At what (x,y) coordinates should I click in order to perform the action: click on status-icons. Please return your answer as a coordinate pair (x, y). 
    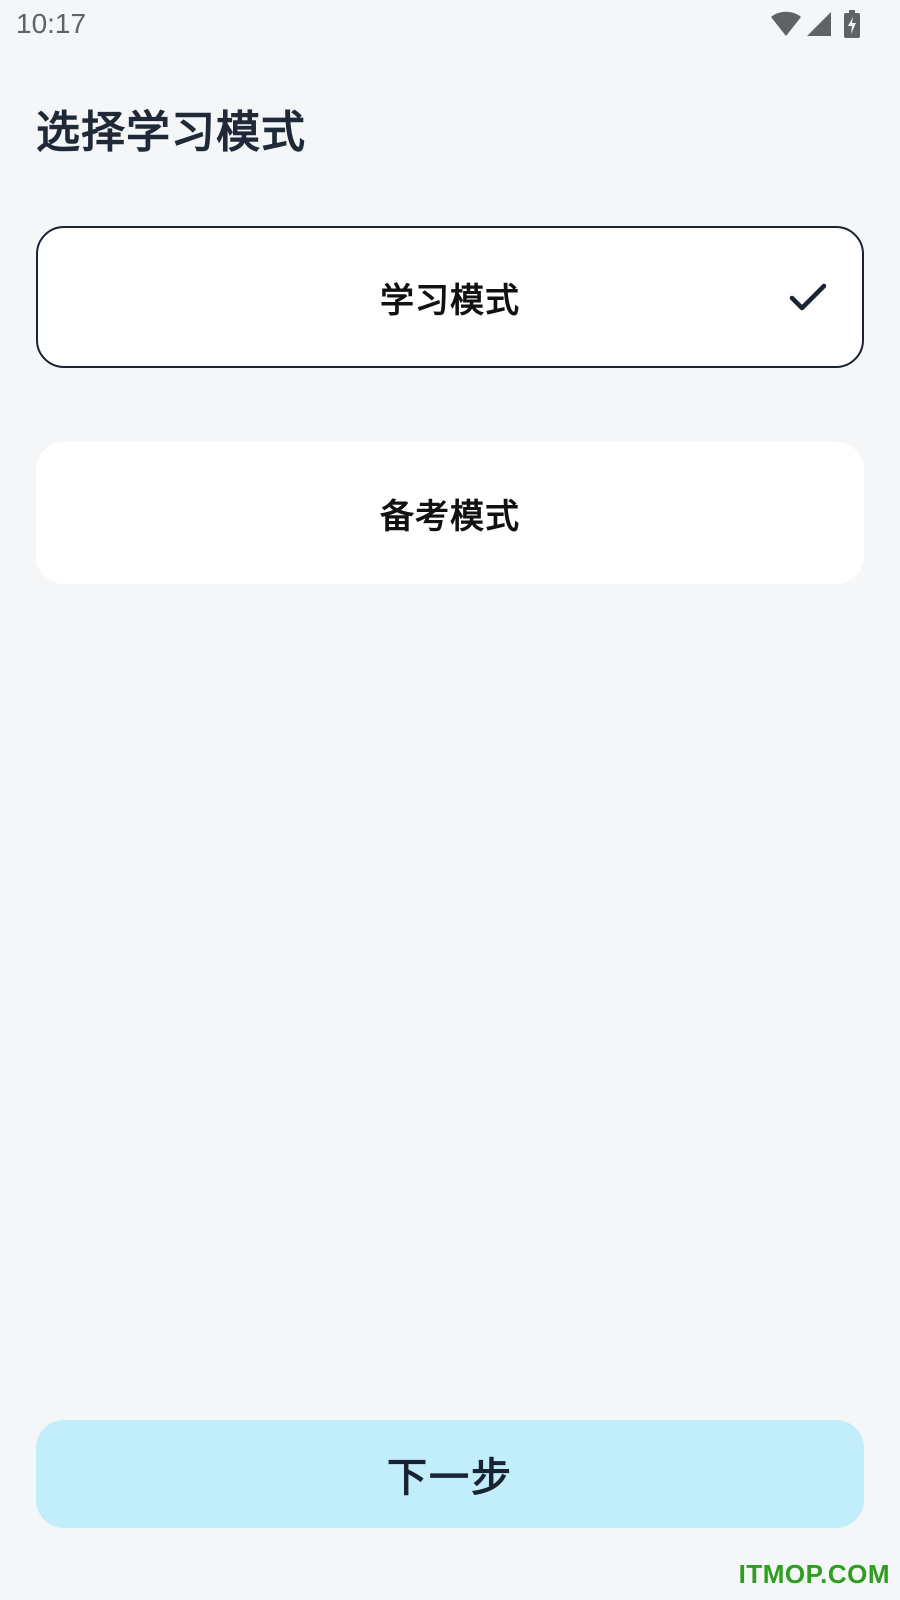
    Looking at the image, I should click on (815, 24).